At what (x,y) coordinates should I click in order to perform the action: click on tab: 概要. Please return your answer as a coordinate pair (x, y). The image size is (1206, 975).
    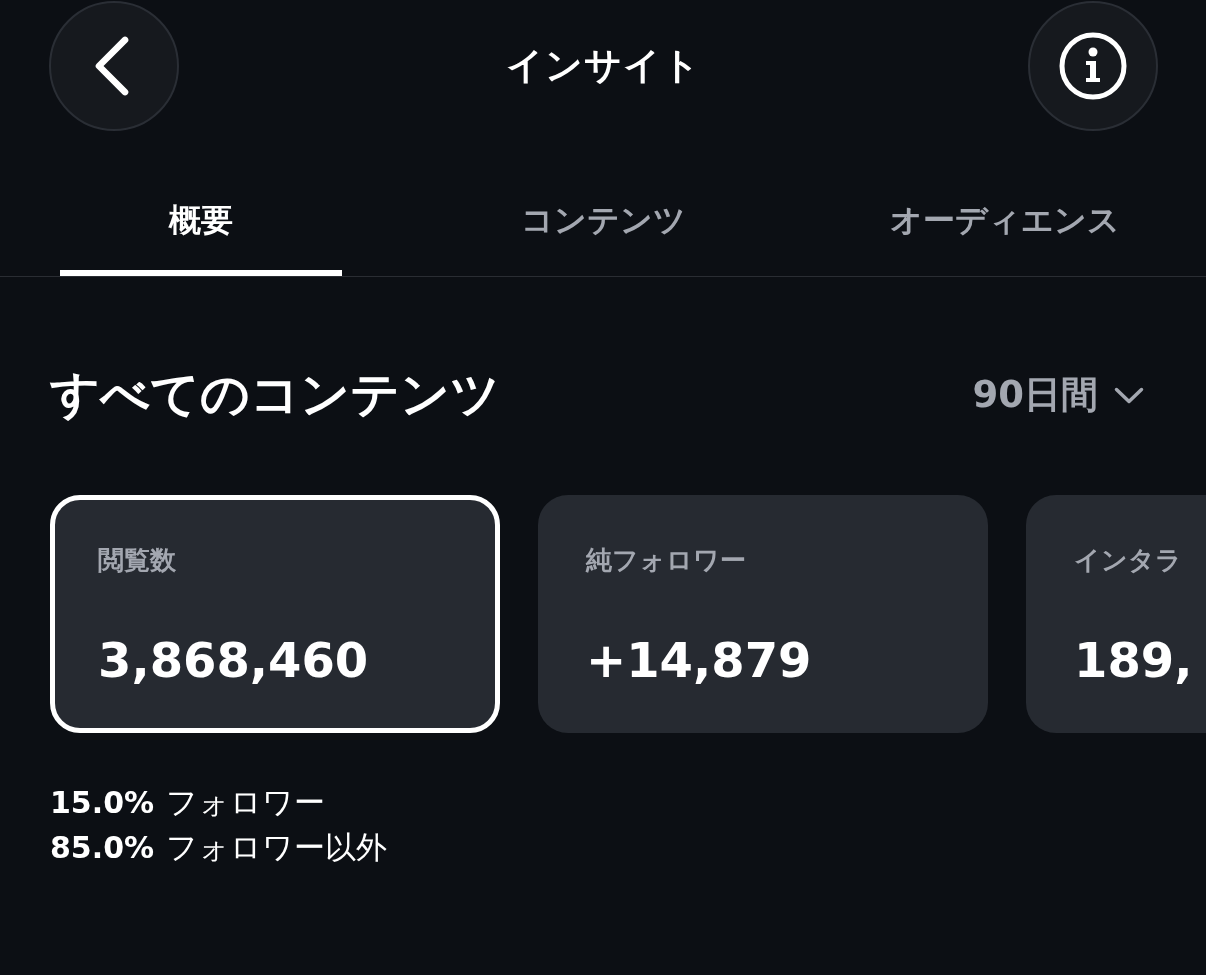
    Looking at the image, I should click on (201, 204).